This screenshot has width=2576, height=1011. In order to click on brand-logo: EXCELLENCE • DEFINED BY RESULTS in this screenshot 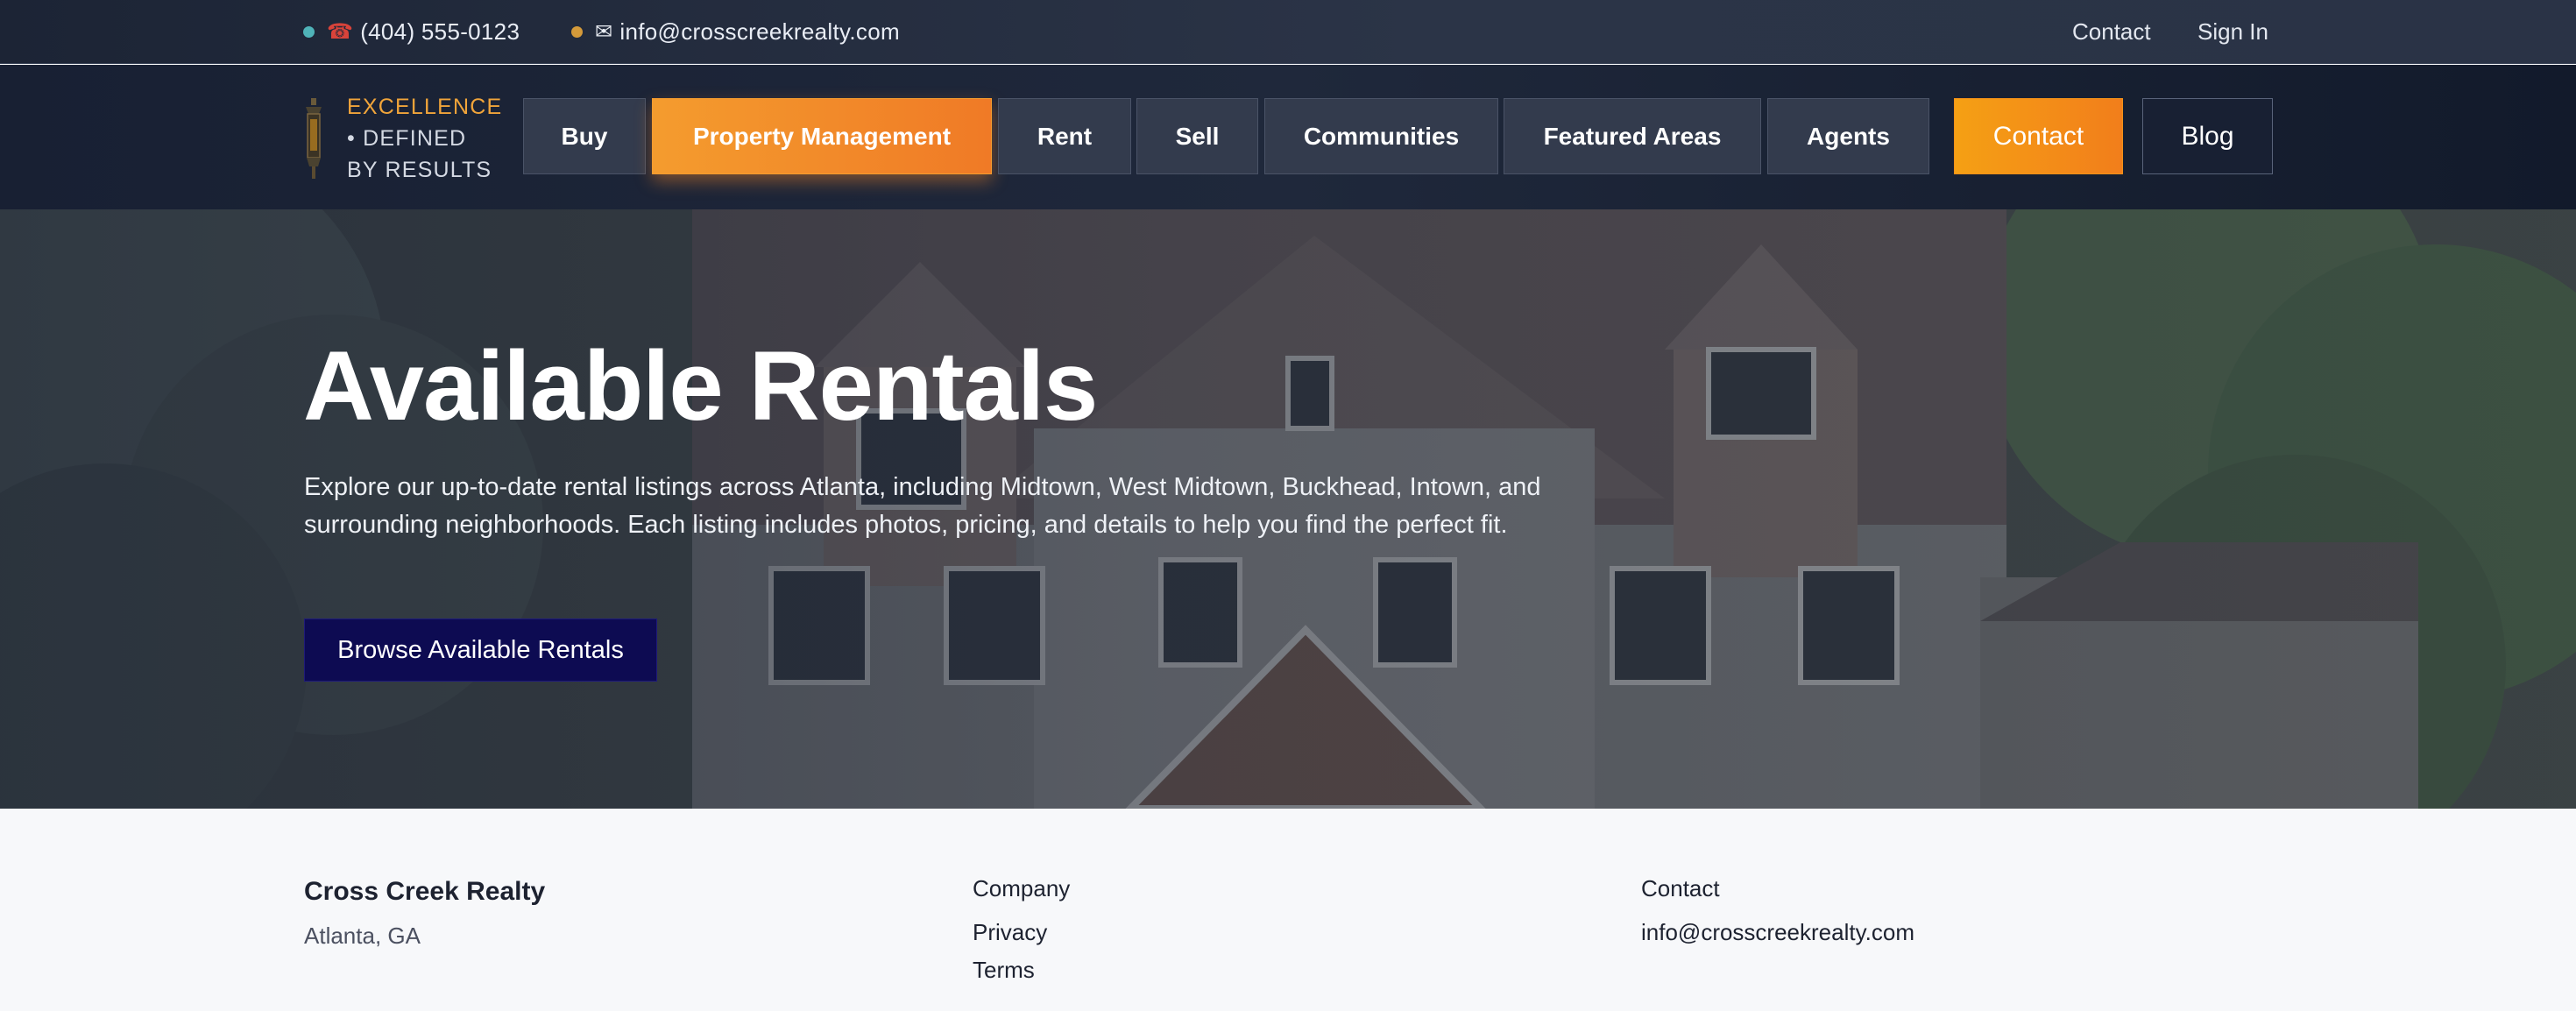, I will do `click(404, 137)`.